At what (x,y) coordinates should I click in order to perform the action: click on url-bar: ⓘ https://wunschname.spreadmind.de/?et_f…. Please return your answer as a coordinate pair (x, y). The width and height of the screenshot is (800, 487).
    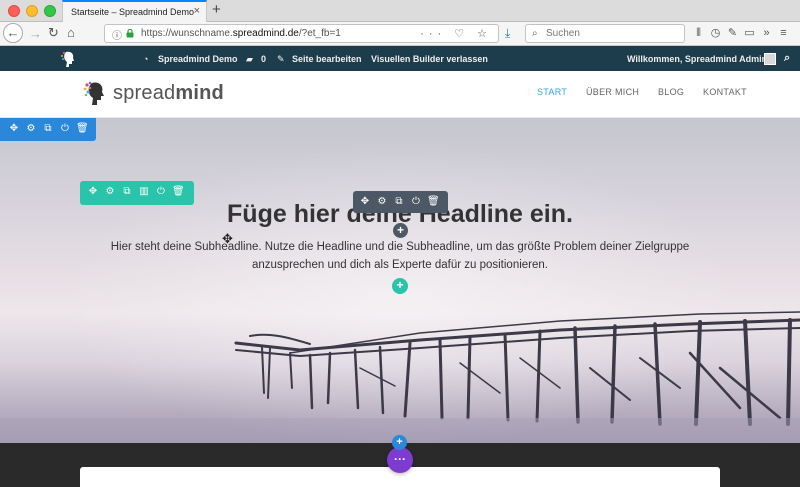
    Looking at the image, I should click on (301, 33).